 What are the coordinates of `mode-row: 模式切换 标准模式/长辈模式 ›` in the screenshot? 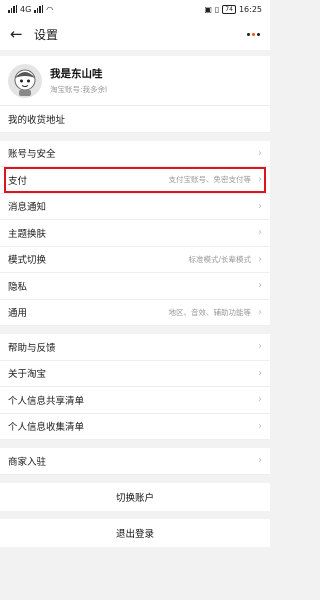 It's located at (135, 259).